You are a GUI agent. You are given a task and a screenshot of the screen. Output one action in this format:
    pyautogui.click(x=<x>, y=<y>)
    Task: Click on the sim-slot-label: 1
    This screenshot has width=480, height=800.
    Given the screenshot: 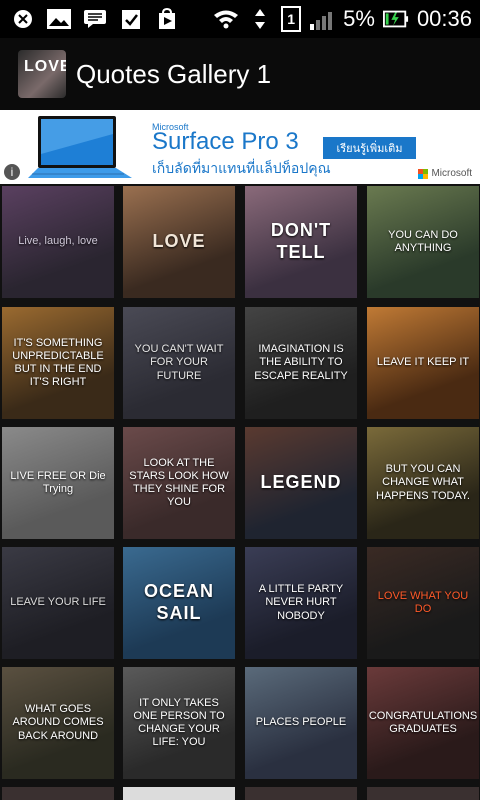 What is the action you would take?
    pyautogui.click(x=291, y=19)
    